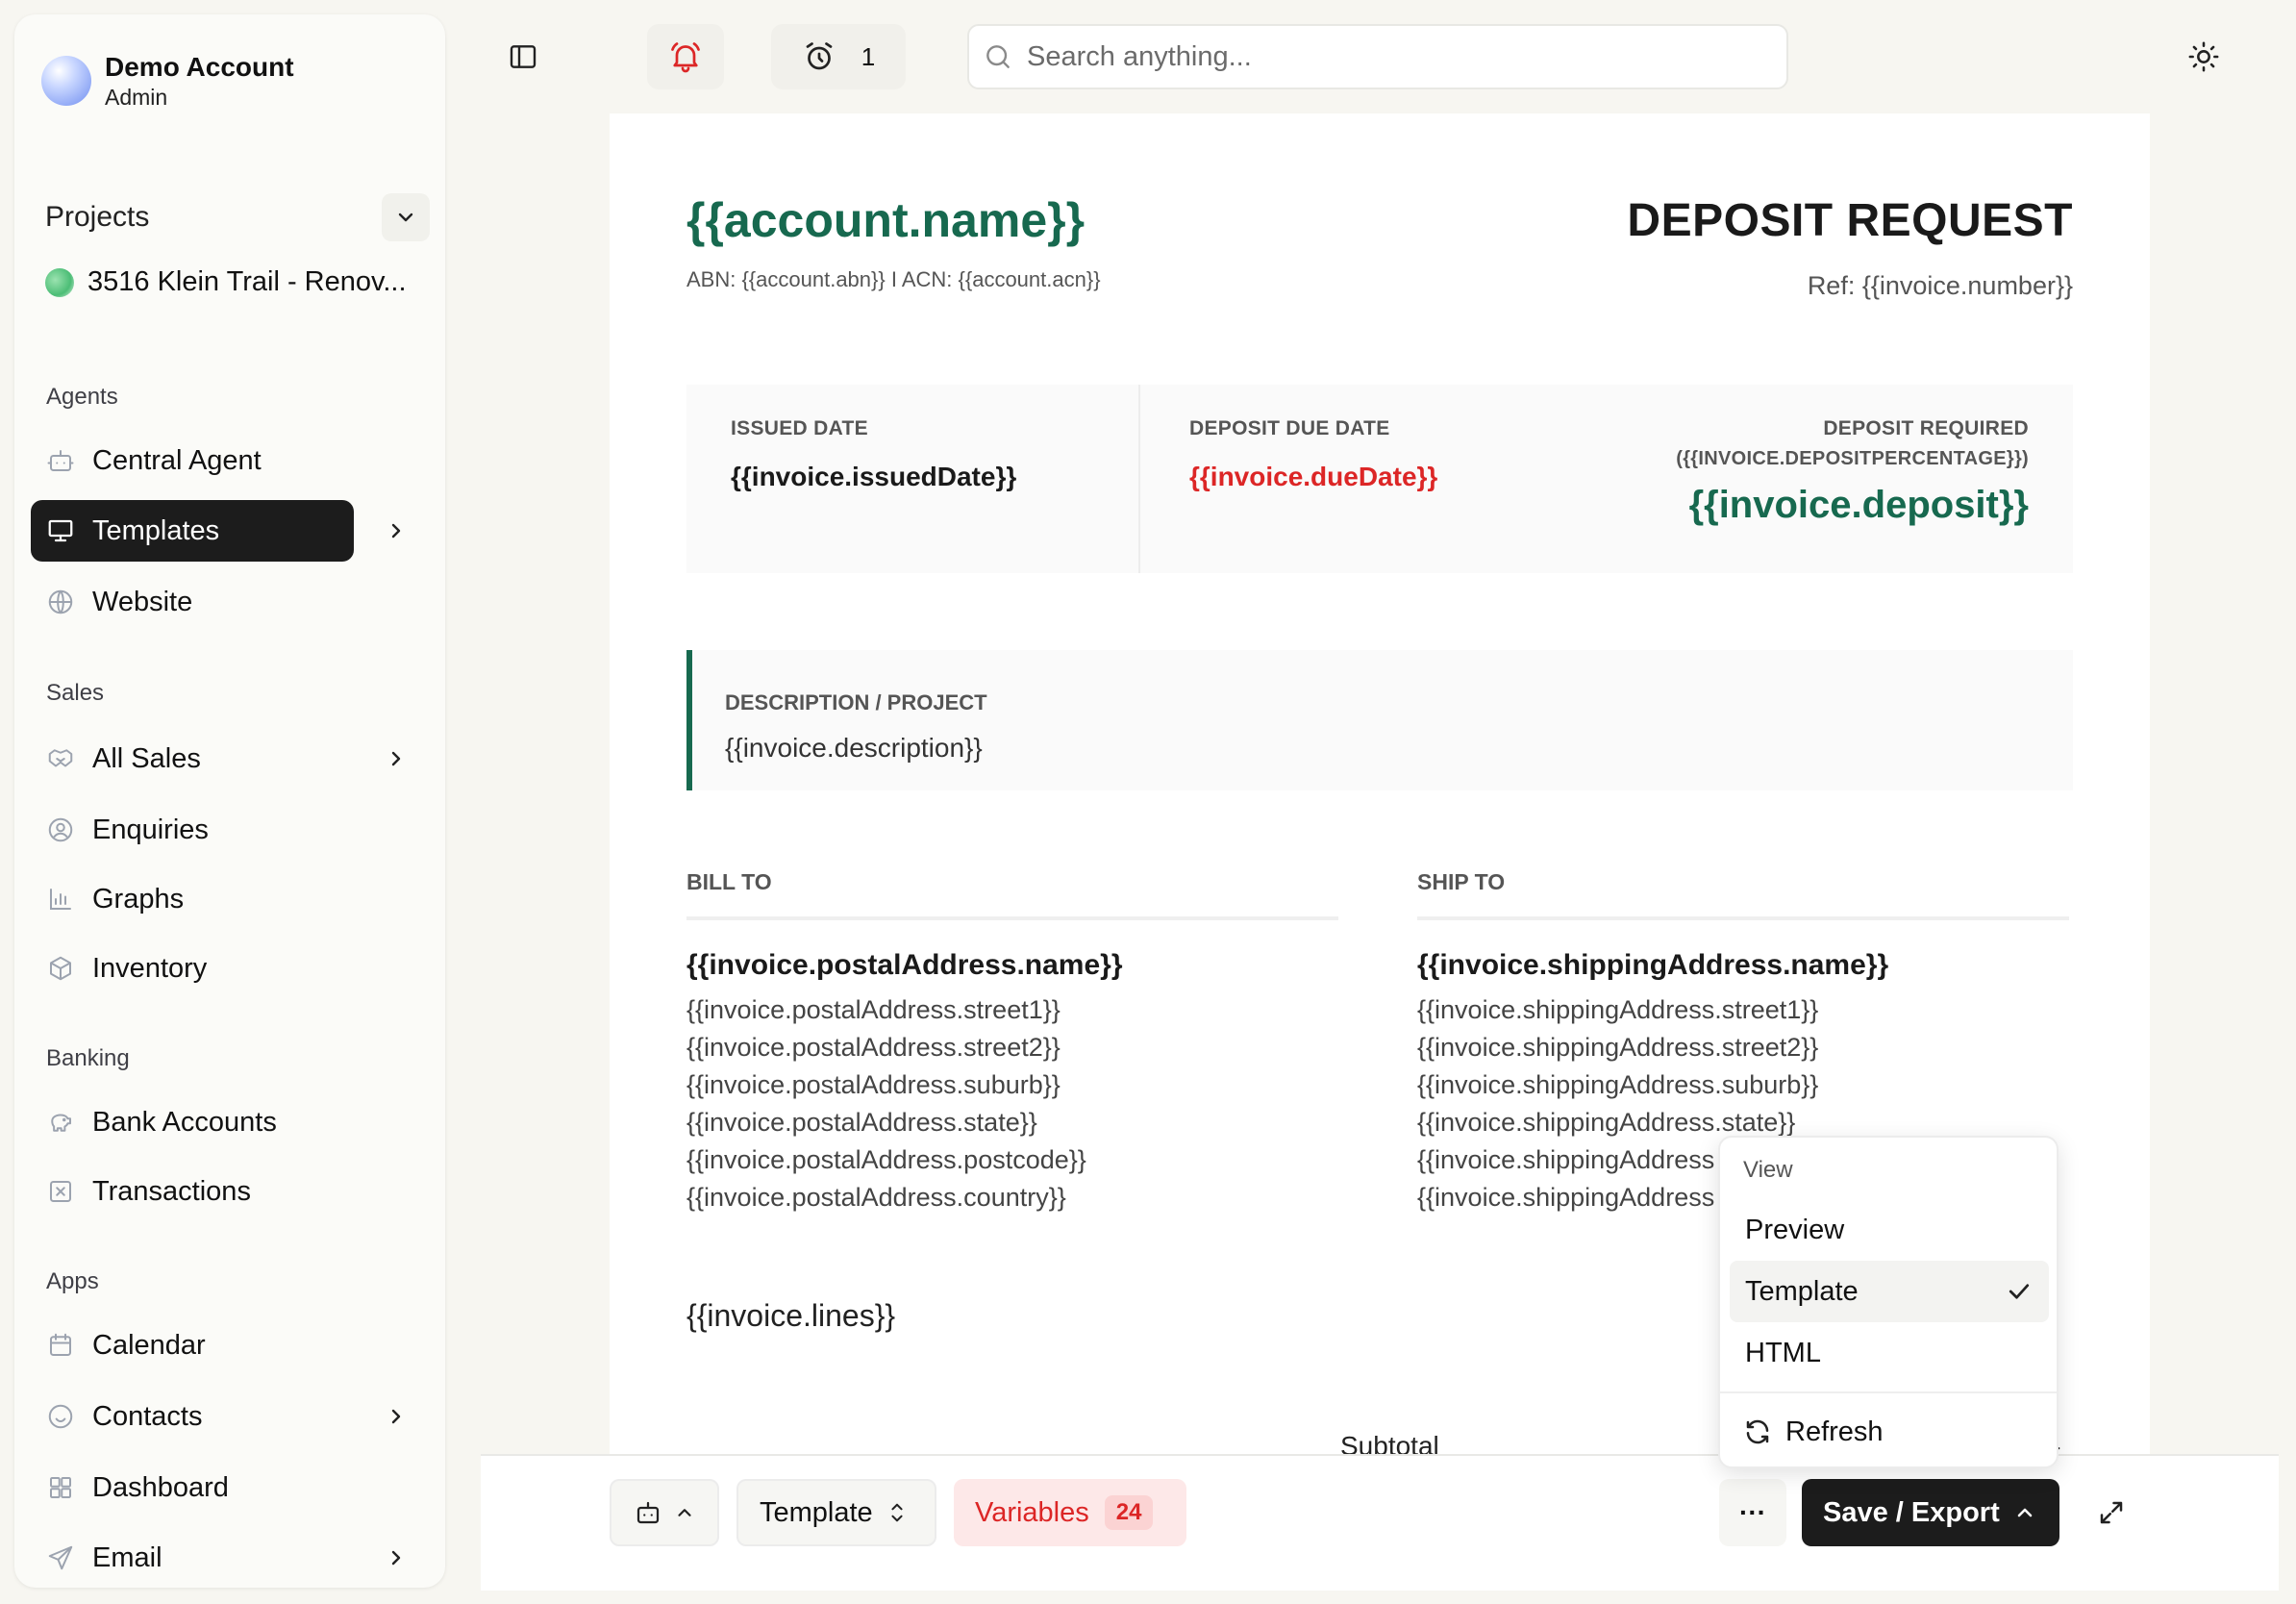 Image resolution: width=2296 pixels, height=1604 pixels. I want to click on variables-button: Variables 24, so click(1070, 1512).